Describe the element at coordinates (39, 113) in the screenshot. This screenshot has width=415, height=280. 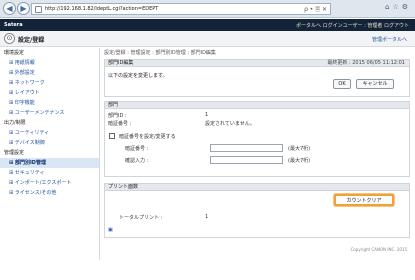
I see `sidebar-item-label: ユーザーメンテナンス` at that location.